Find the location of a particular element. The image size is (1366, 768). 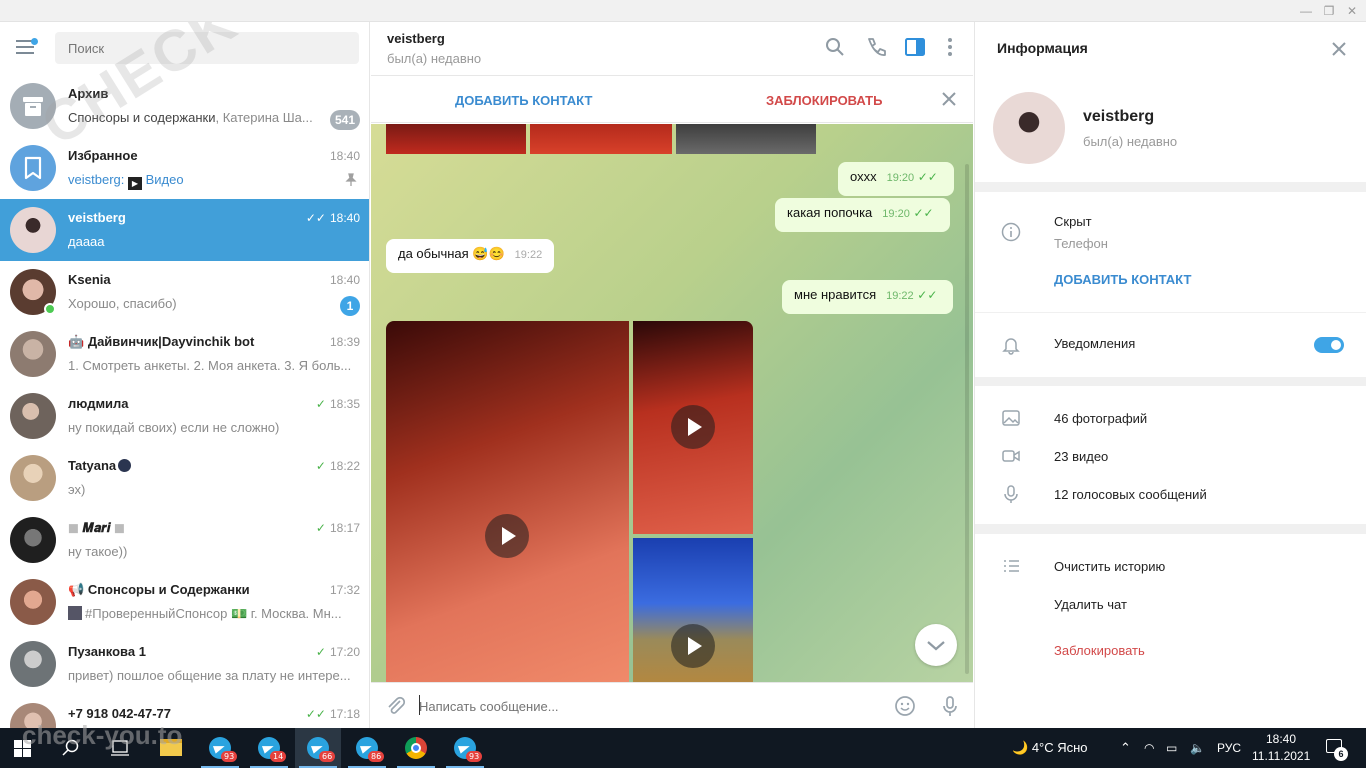

chat-name: Пузанкова 1 is located at coordinates (107, 651).